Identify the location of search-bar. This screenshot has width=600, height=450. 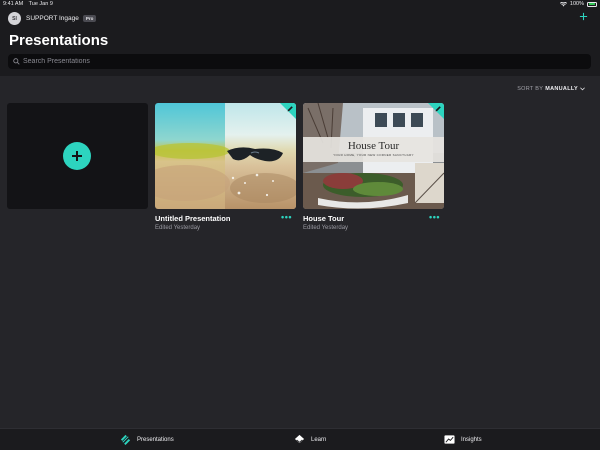
(299, 61).